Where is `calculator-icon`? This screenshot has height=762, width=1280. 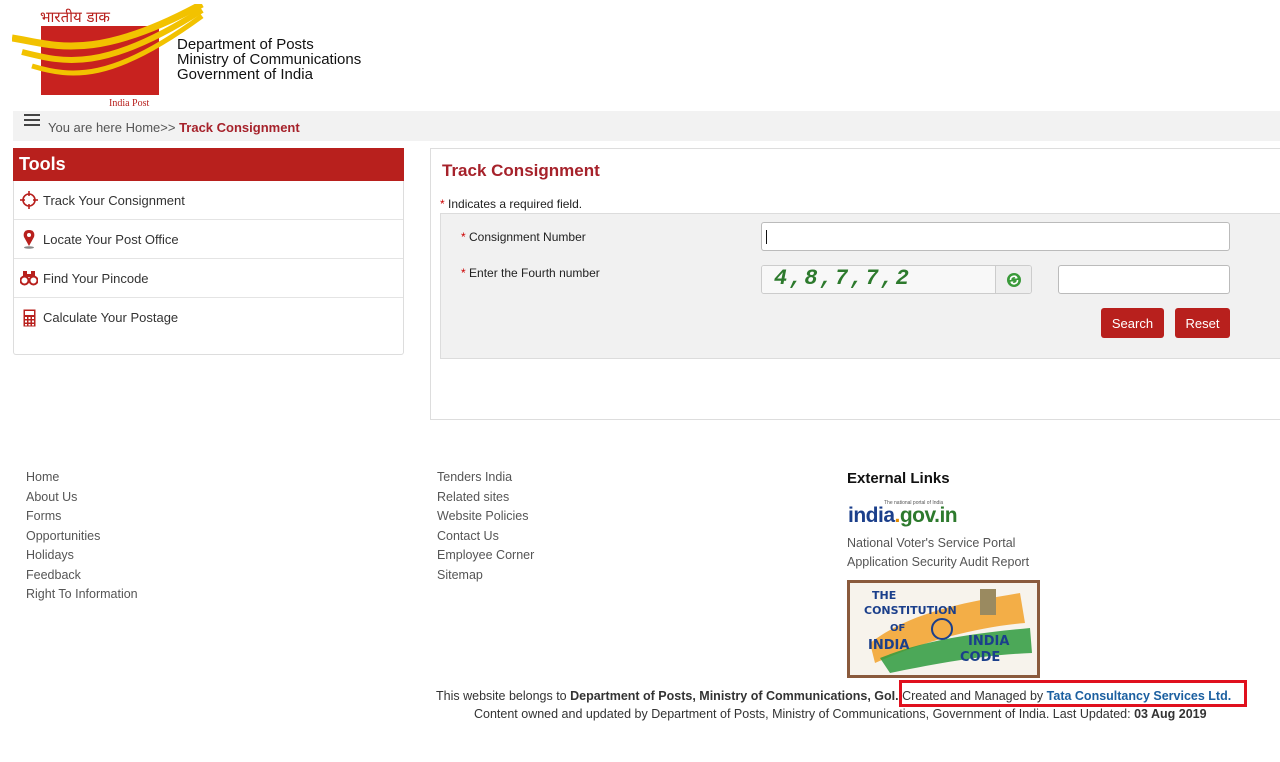 calculator-icon is located at coordinates (29, 318).